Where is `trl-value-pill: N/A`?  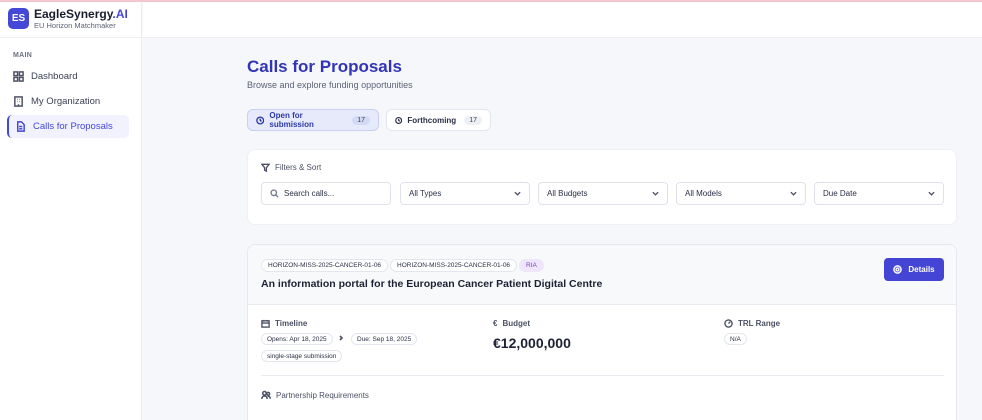
trl-value-pill: N/A is located at coordinates (735, 339).